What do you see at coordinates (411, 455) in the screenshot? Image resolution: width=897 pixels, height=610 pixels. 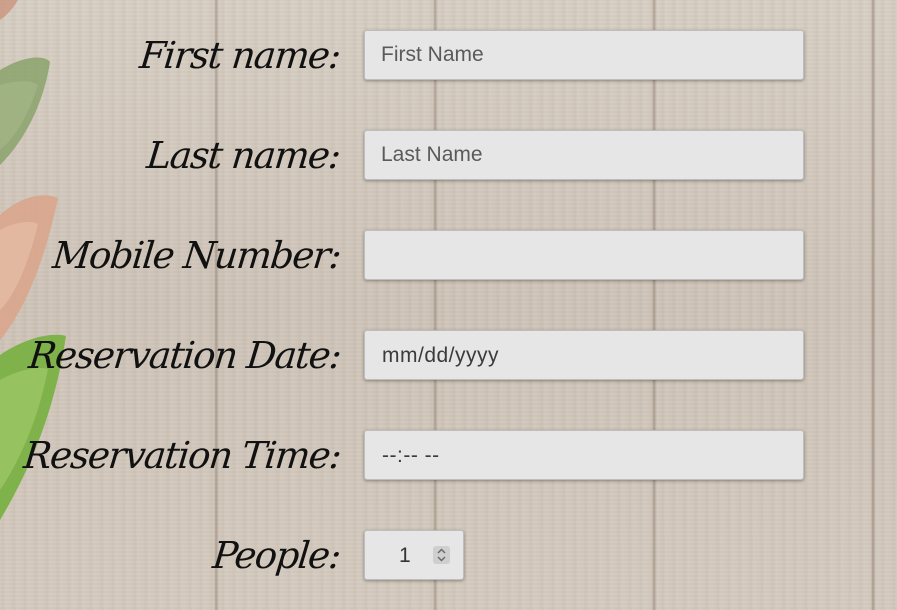 I see `reservation-time-display: --:-- --` at bounding box center [411, 455].